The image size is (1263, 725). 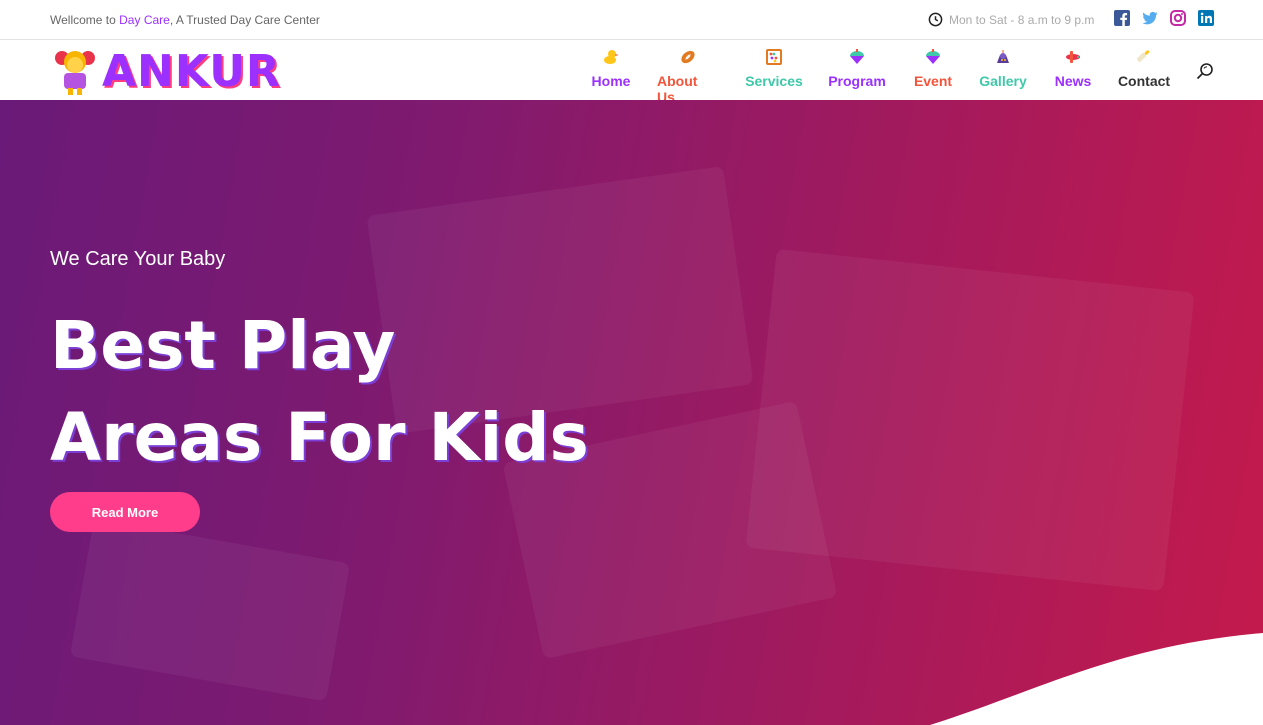 What do you see at coordinates (611, 68) in the screenshot?
I see `nav-item-home: Home` at bounding box center [611, 68].